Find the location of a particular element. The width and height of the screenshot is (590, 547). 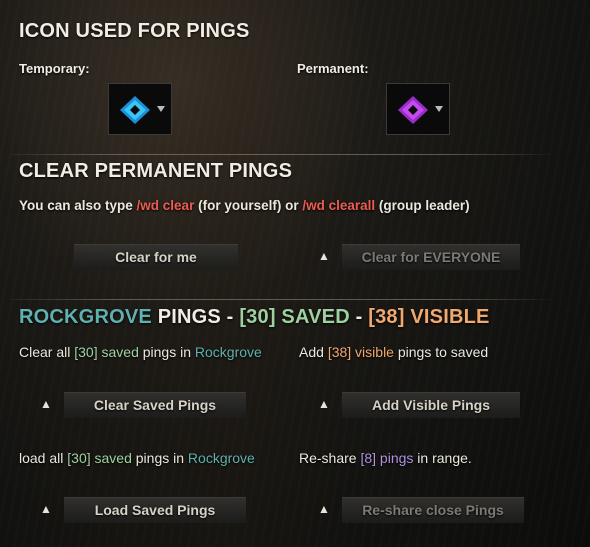

hint-text: (for yourself) or is located at coordinates (248, 205).